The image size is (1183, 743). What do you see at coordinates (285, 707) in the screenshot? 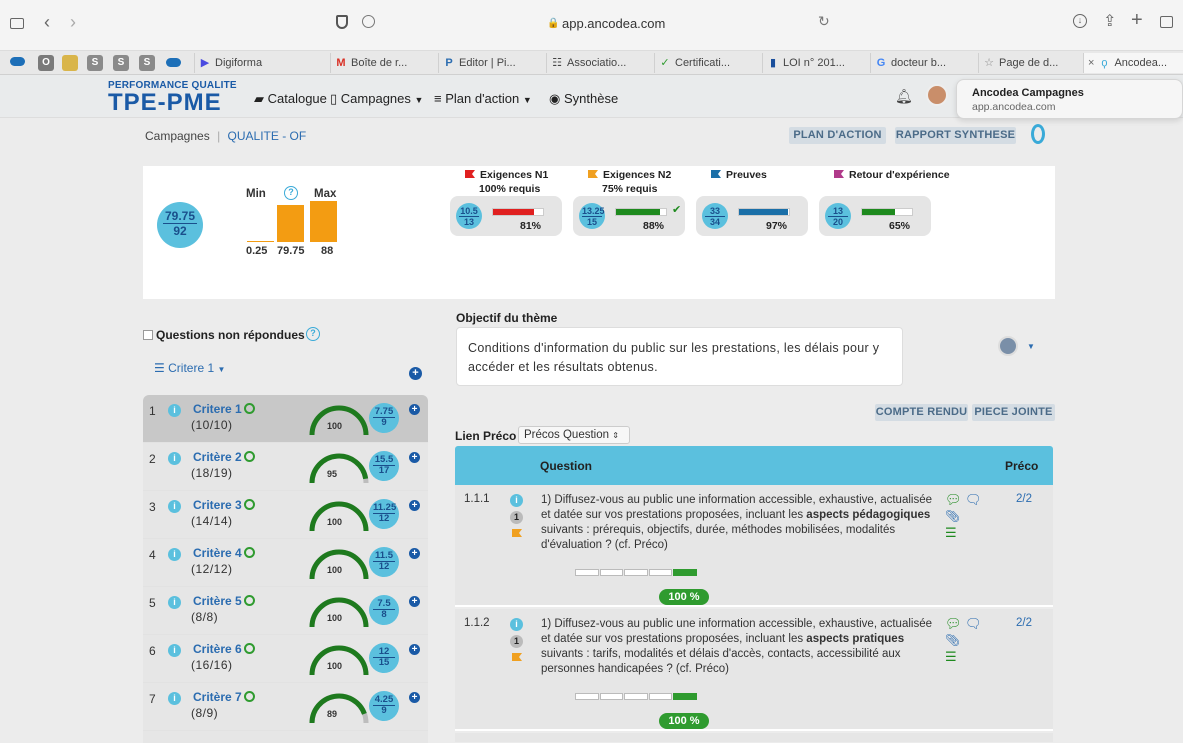
I see `criteria-row: 7 i Critère 7 (8/9) 89 4.25 9 +` at bounding box center [285, 707].